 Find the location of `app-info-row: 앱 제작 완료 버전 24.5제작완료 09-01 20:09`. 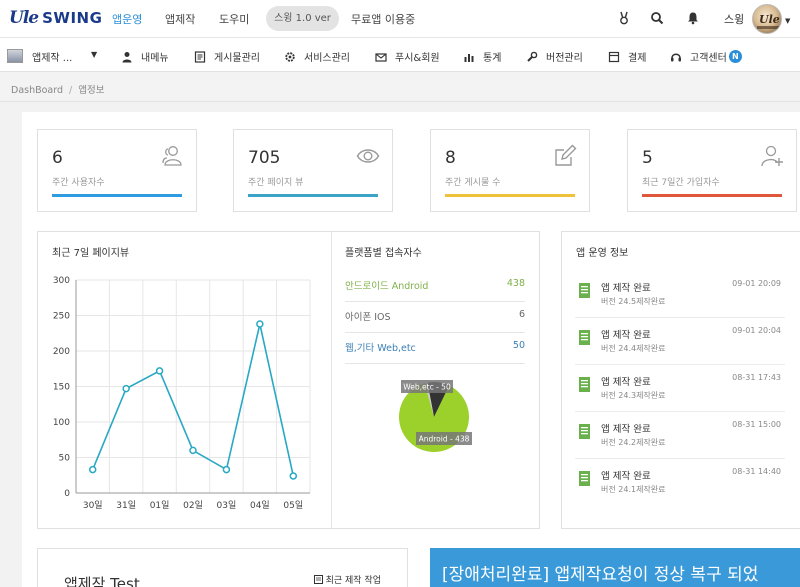

app-info-row: 앱 제작 완료 버전 24.5제작완료 09-01 20:09 is located at coordinates (680, 294).